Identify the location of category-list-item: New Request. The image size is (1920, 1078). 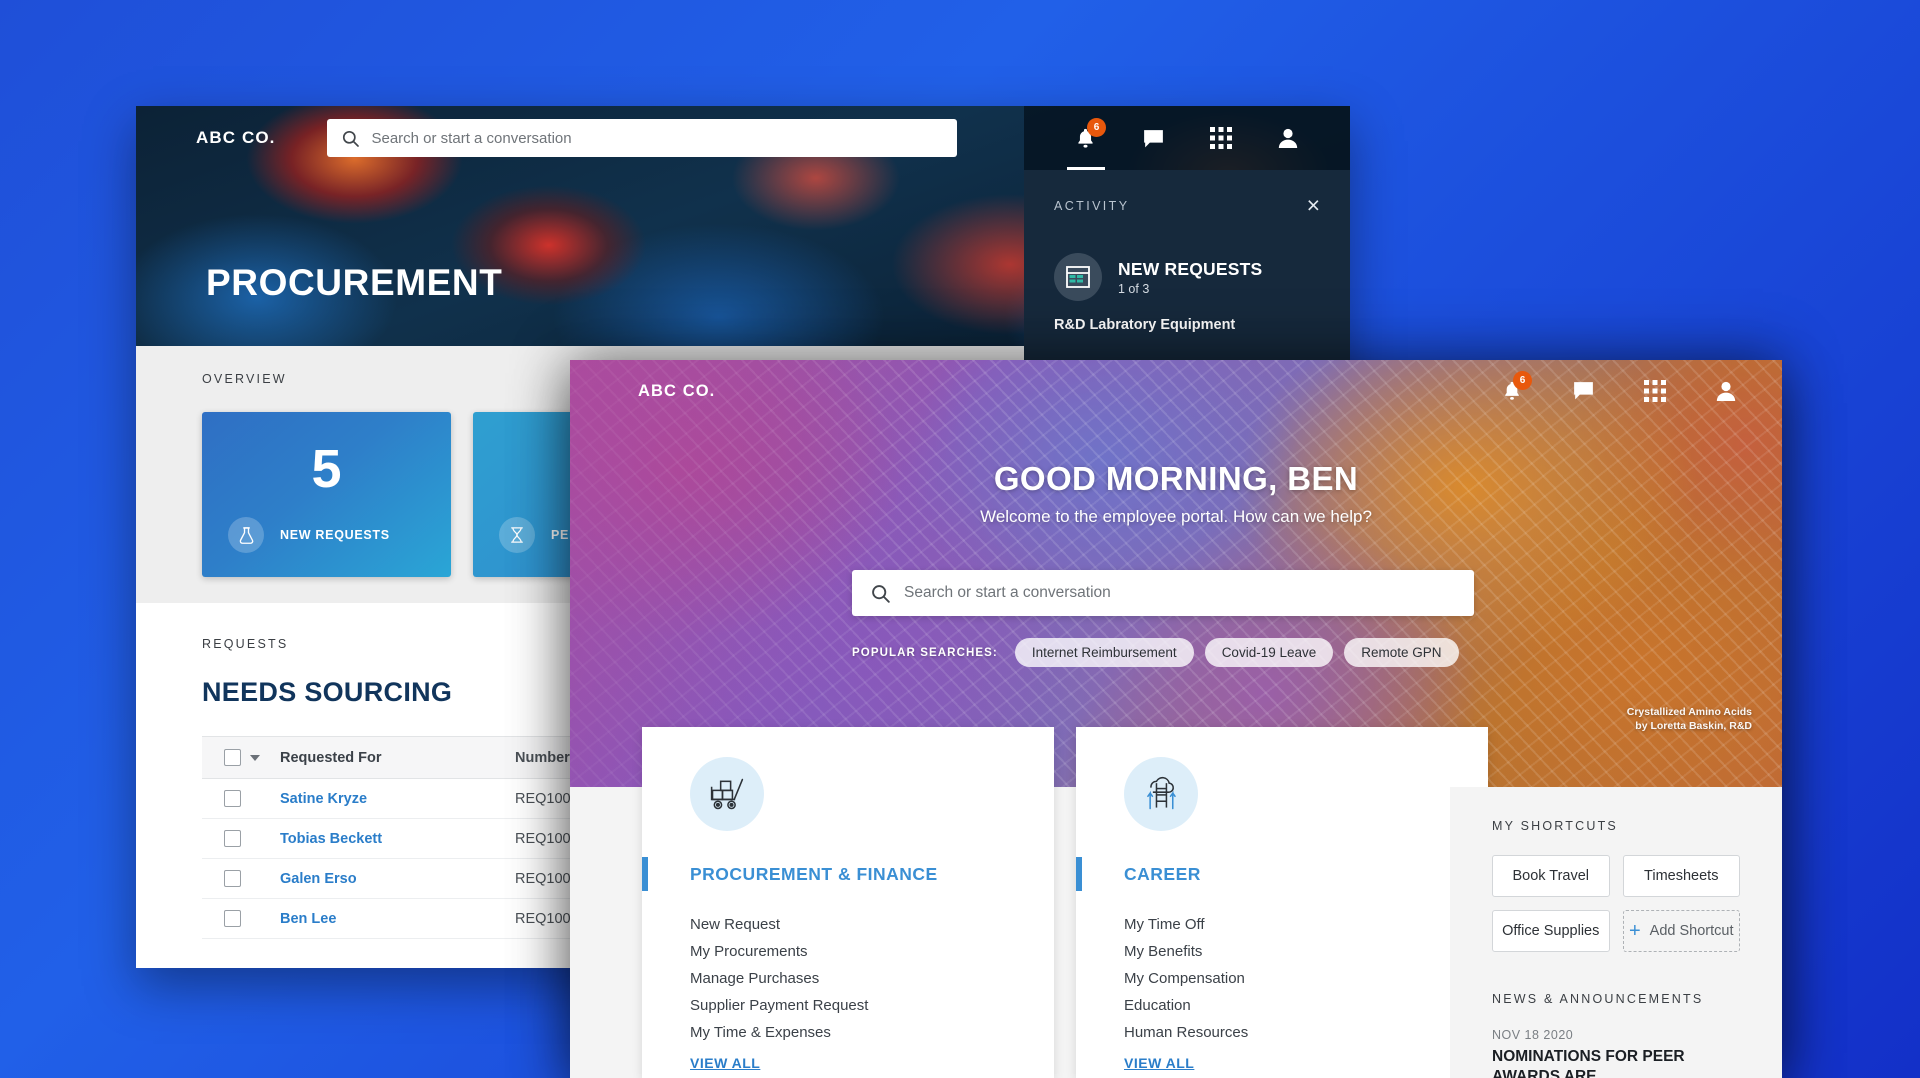
(872, 924).